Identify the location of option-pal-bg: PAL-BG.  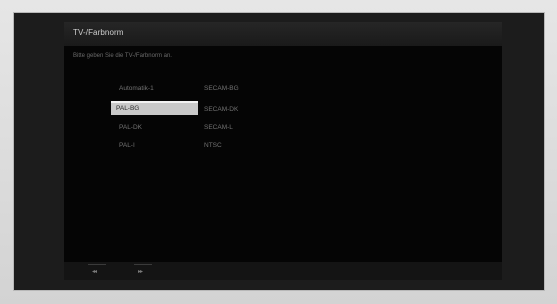
(154, 108).